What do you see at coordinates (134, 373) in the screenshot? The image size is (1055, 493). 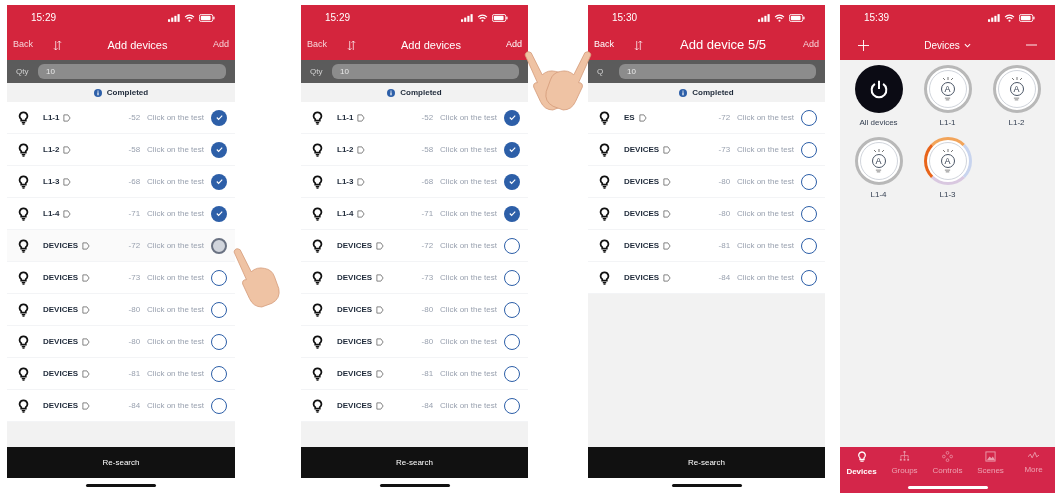 I see `signal-strength: -81` at bounding box center [134, 373].